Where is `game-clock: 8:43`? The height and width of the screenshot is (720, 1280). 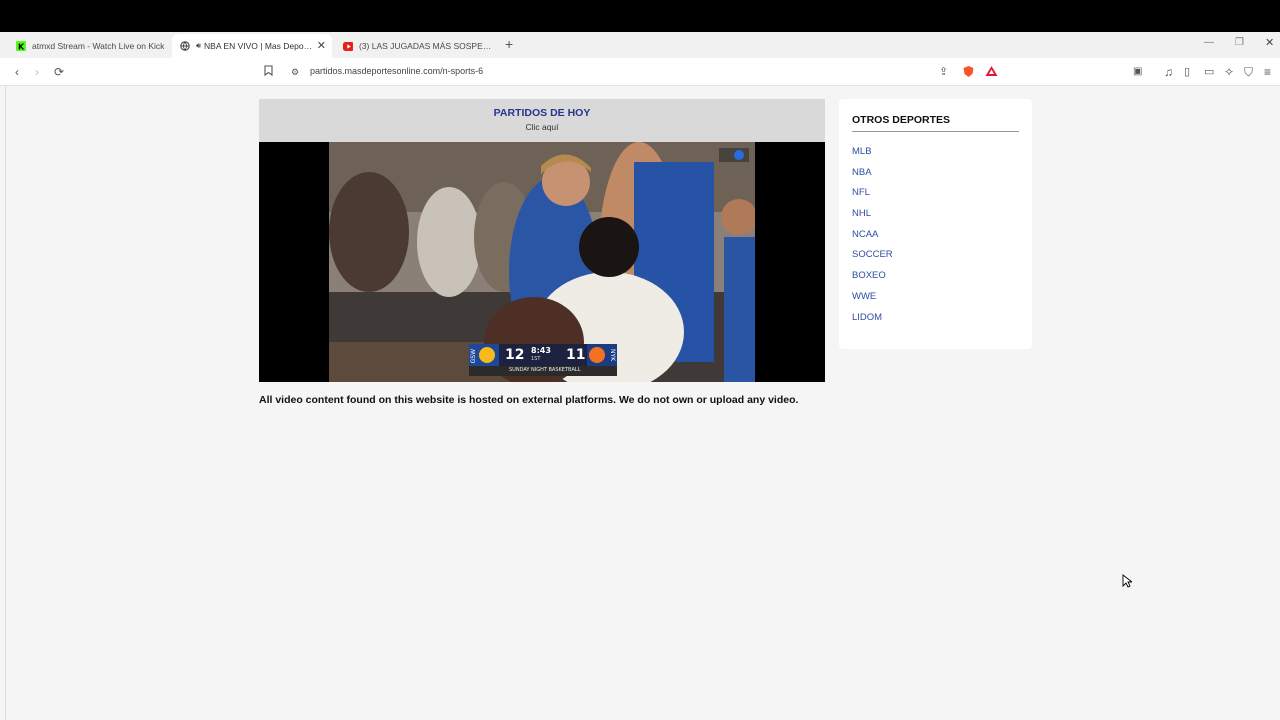
game-clock: 8:43 is located at coordinates (541, 350).